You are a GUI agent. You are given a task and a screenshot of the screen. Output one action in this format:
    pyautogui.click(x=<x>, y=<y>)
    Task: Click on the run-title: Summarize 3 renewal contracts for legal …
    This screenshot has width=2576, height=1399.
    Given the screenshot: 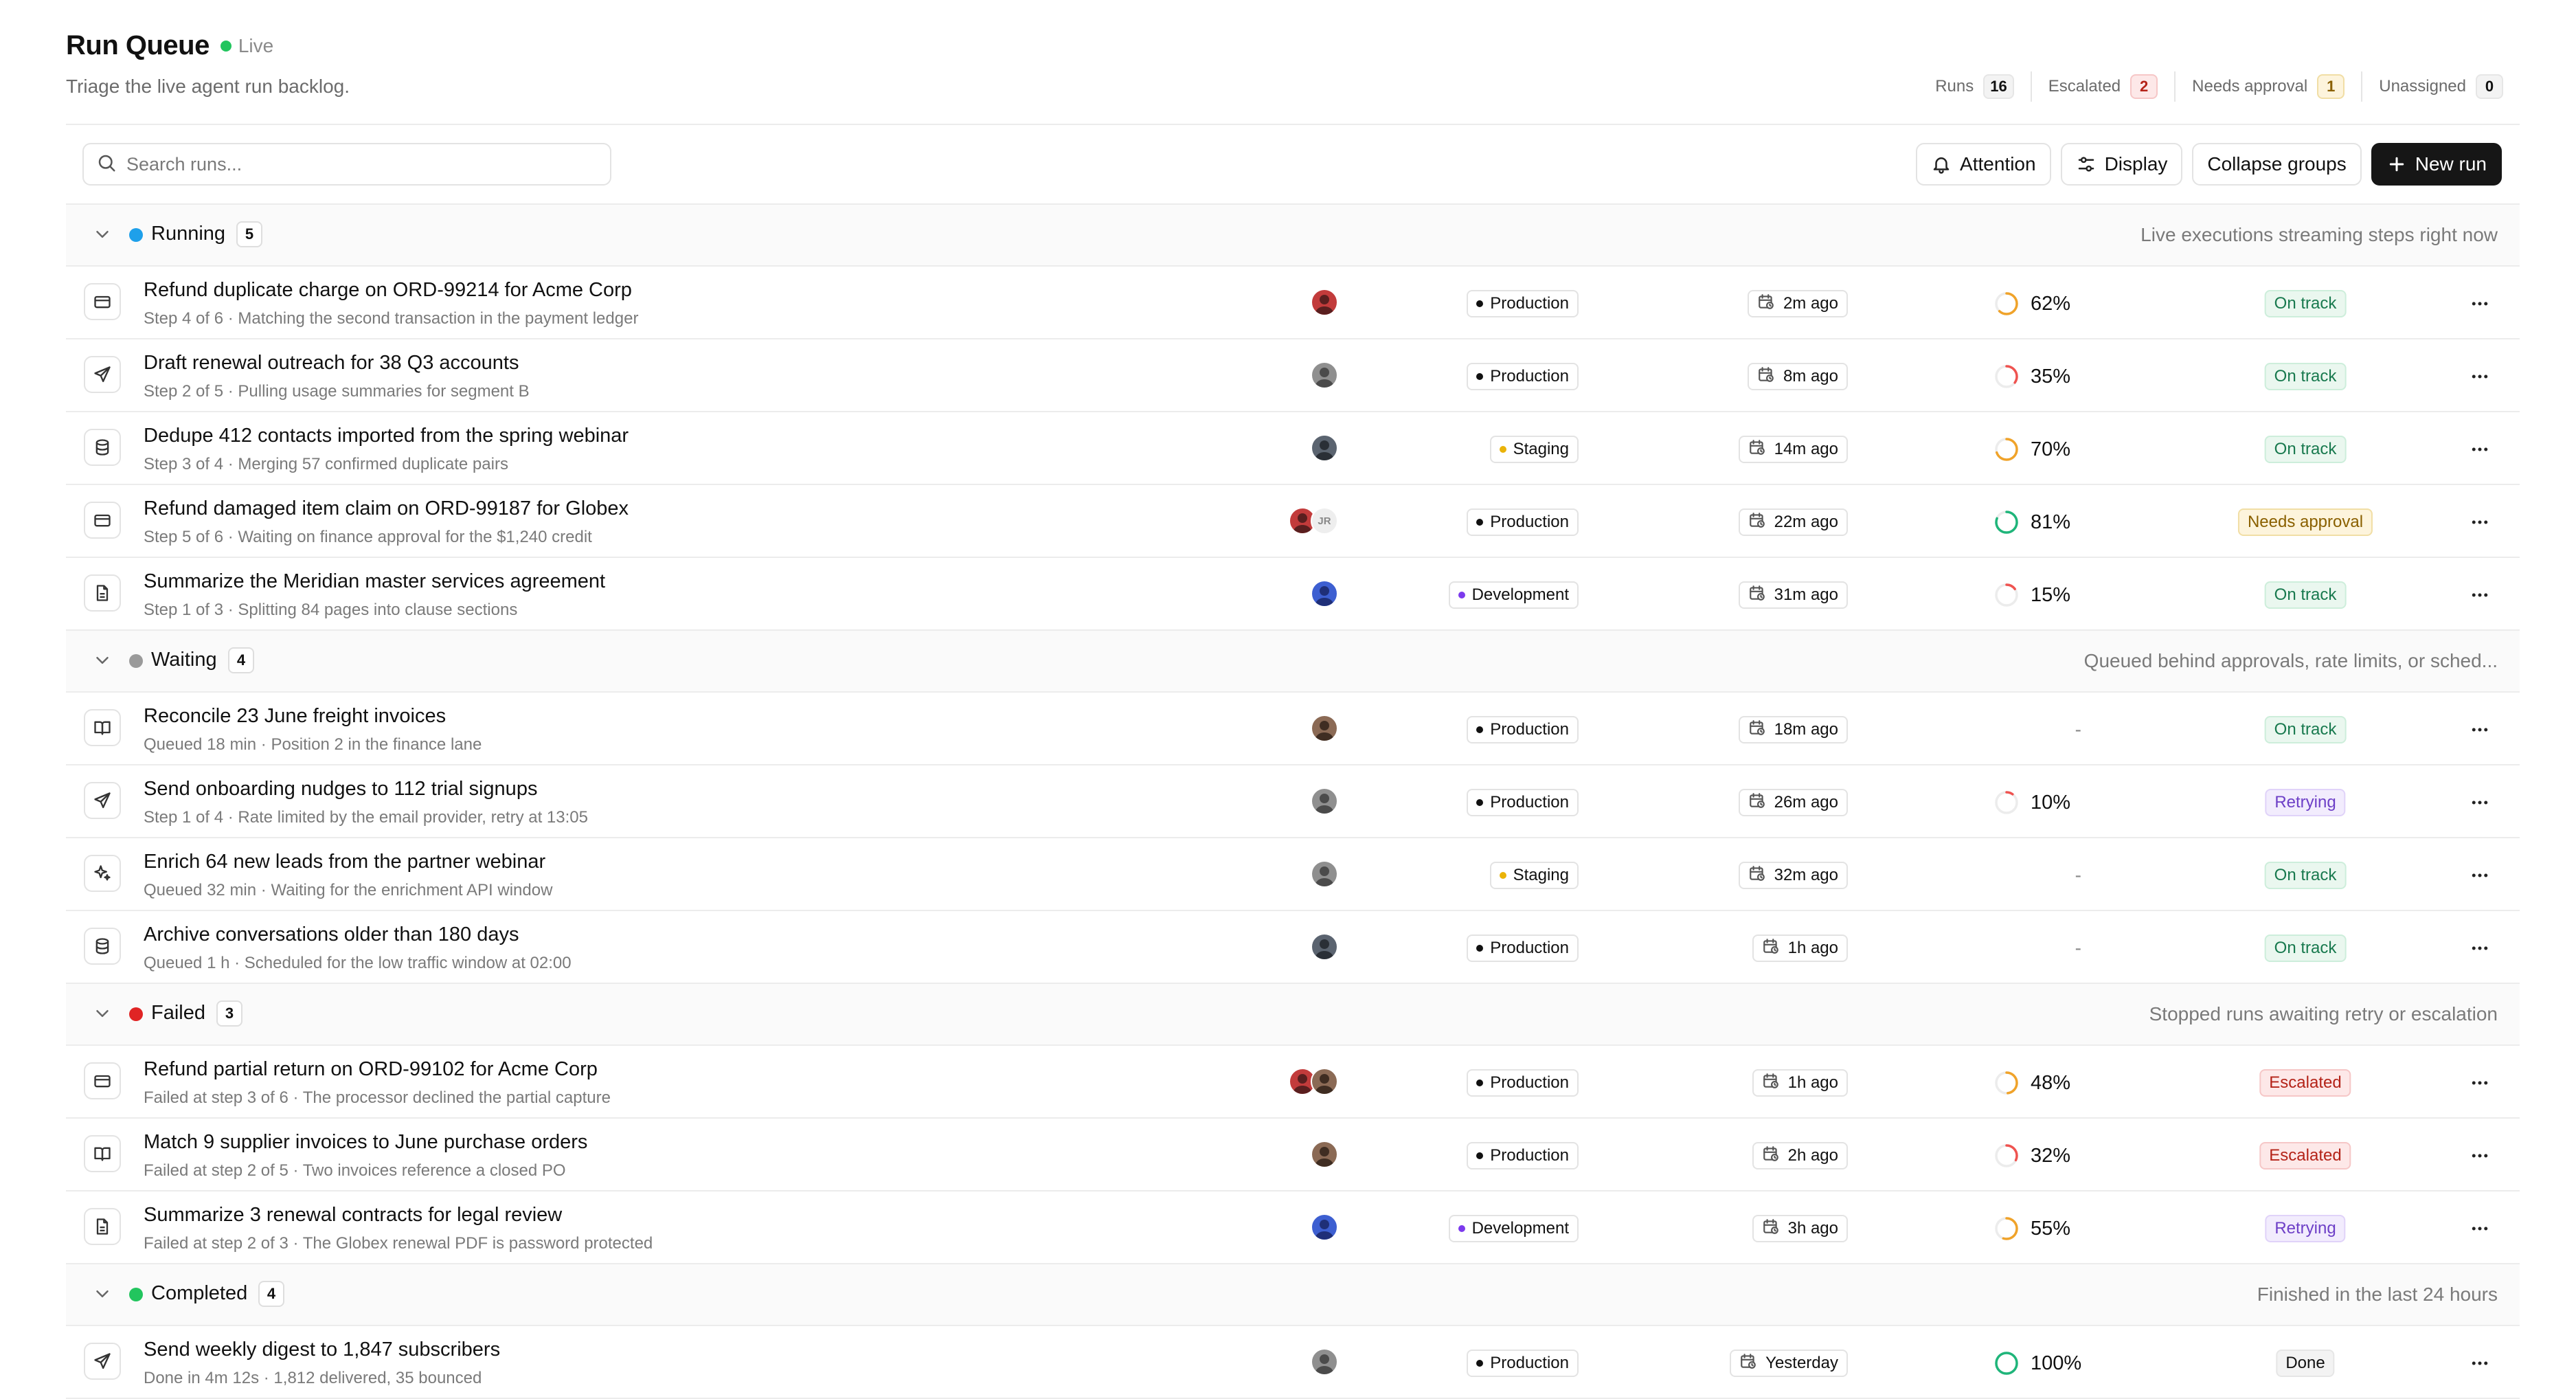 What is the action you would take?
    pyautogui.click(x=353, y=1215)
    